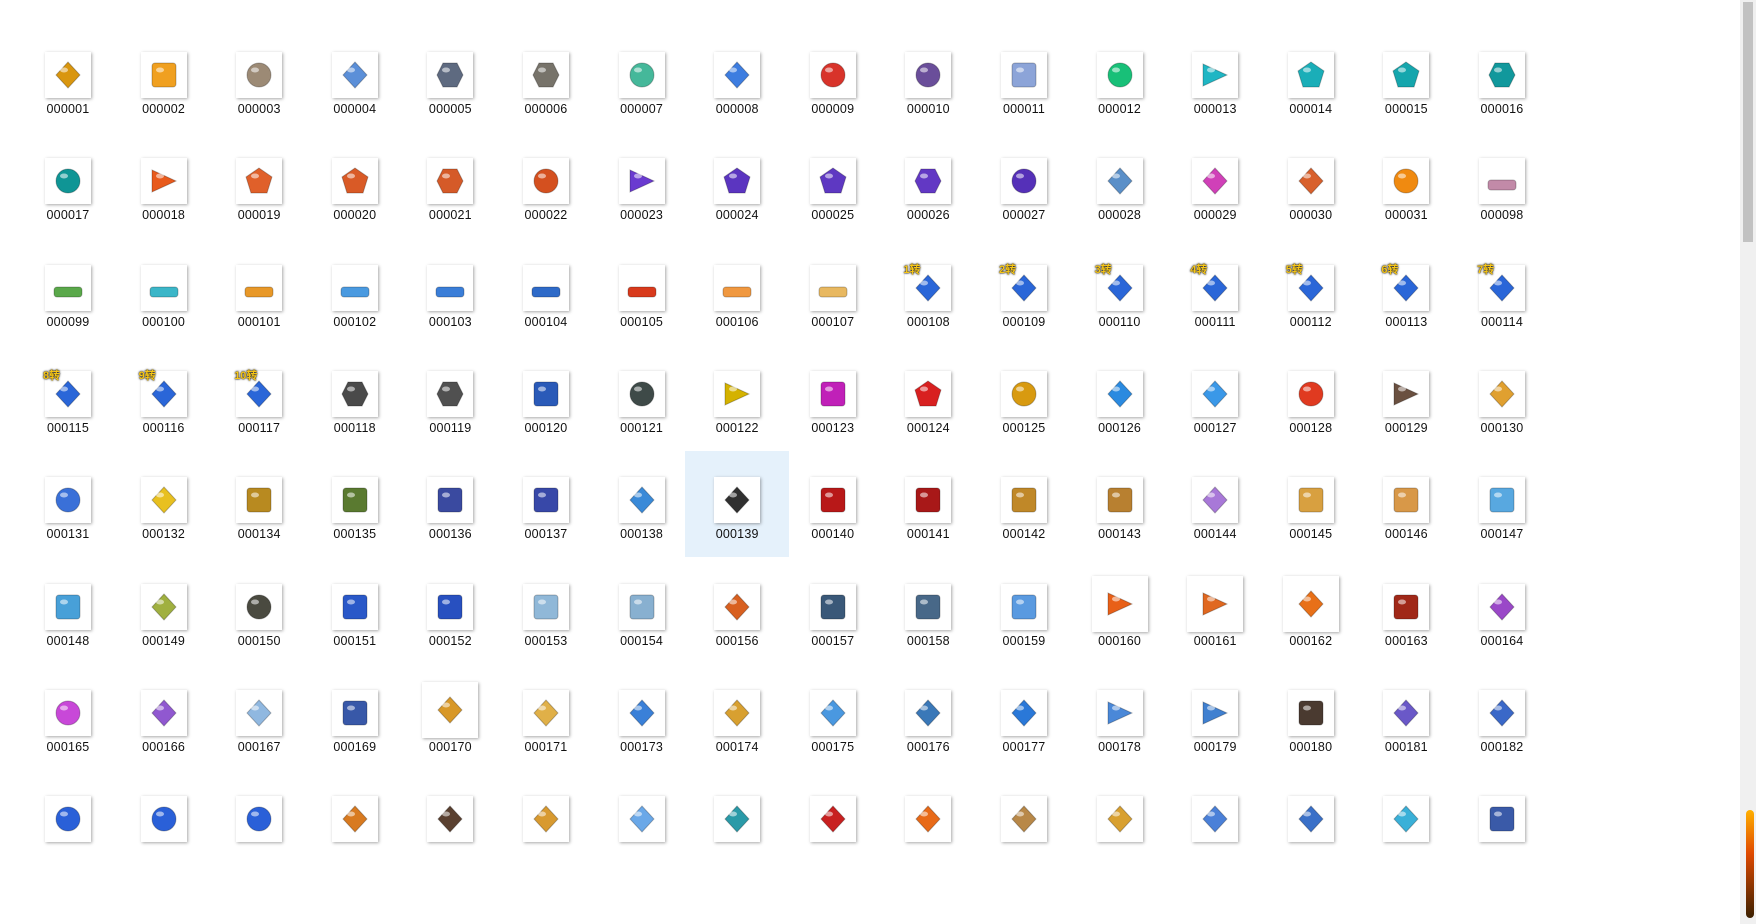 This screenshot has width=1756, height=924. What do you see at coordinates (1311, 428) in the screenshot?
I see `file-thumbnail: 000128` at bounding box center [1311, 428].